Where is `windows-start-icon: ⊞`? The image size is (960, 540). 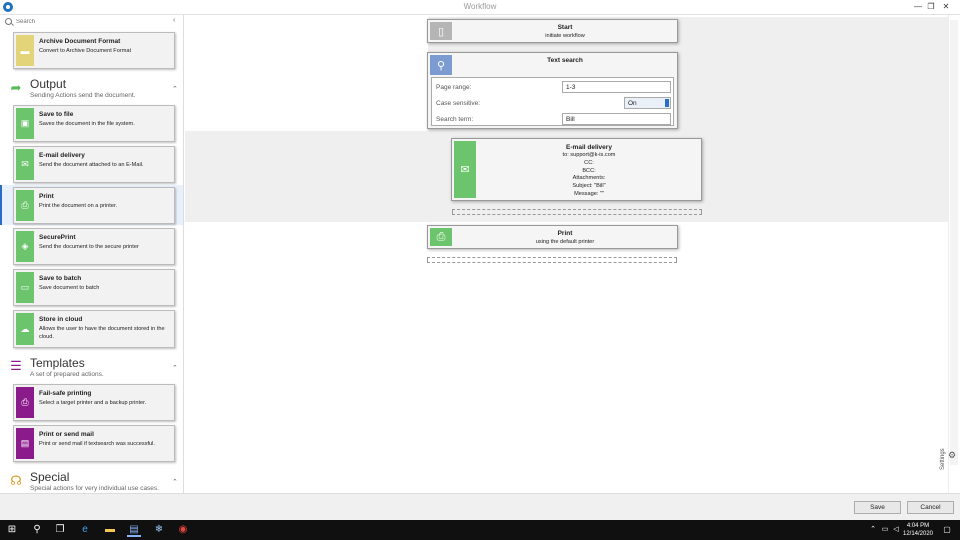 windows-start-icon: ⊞ is located at coordinates (12, 530).